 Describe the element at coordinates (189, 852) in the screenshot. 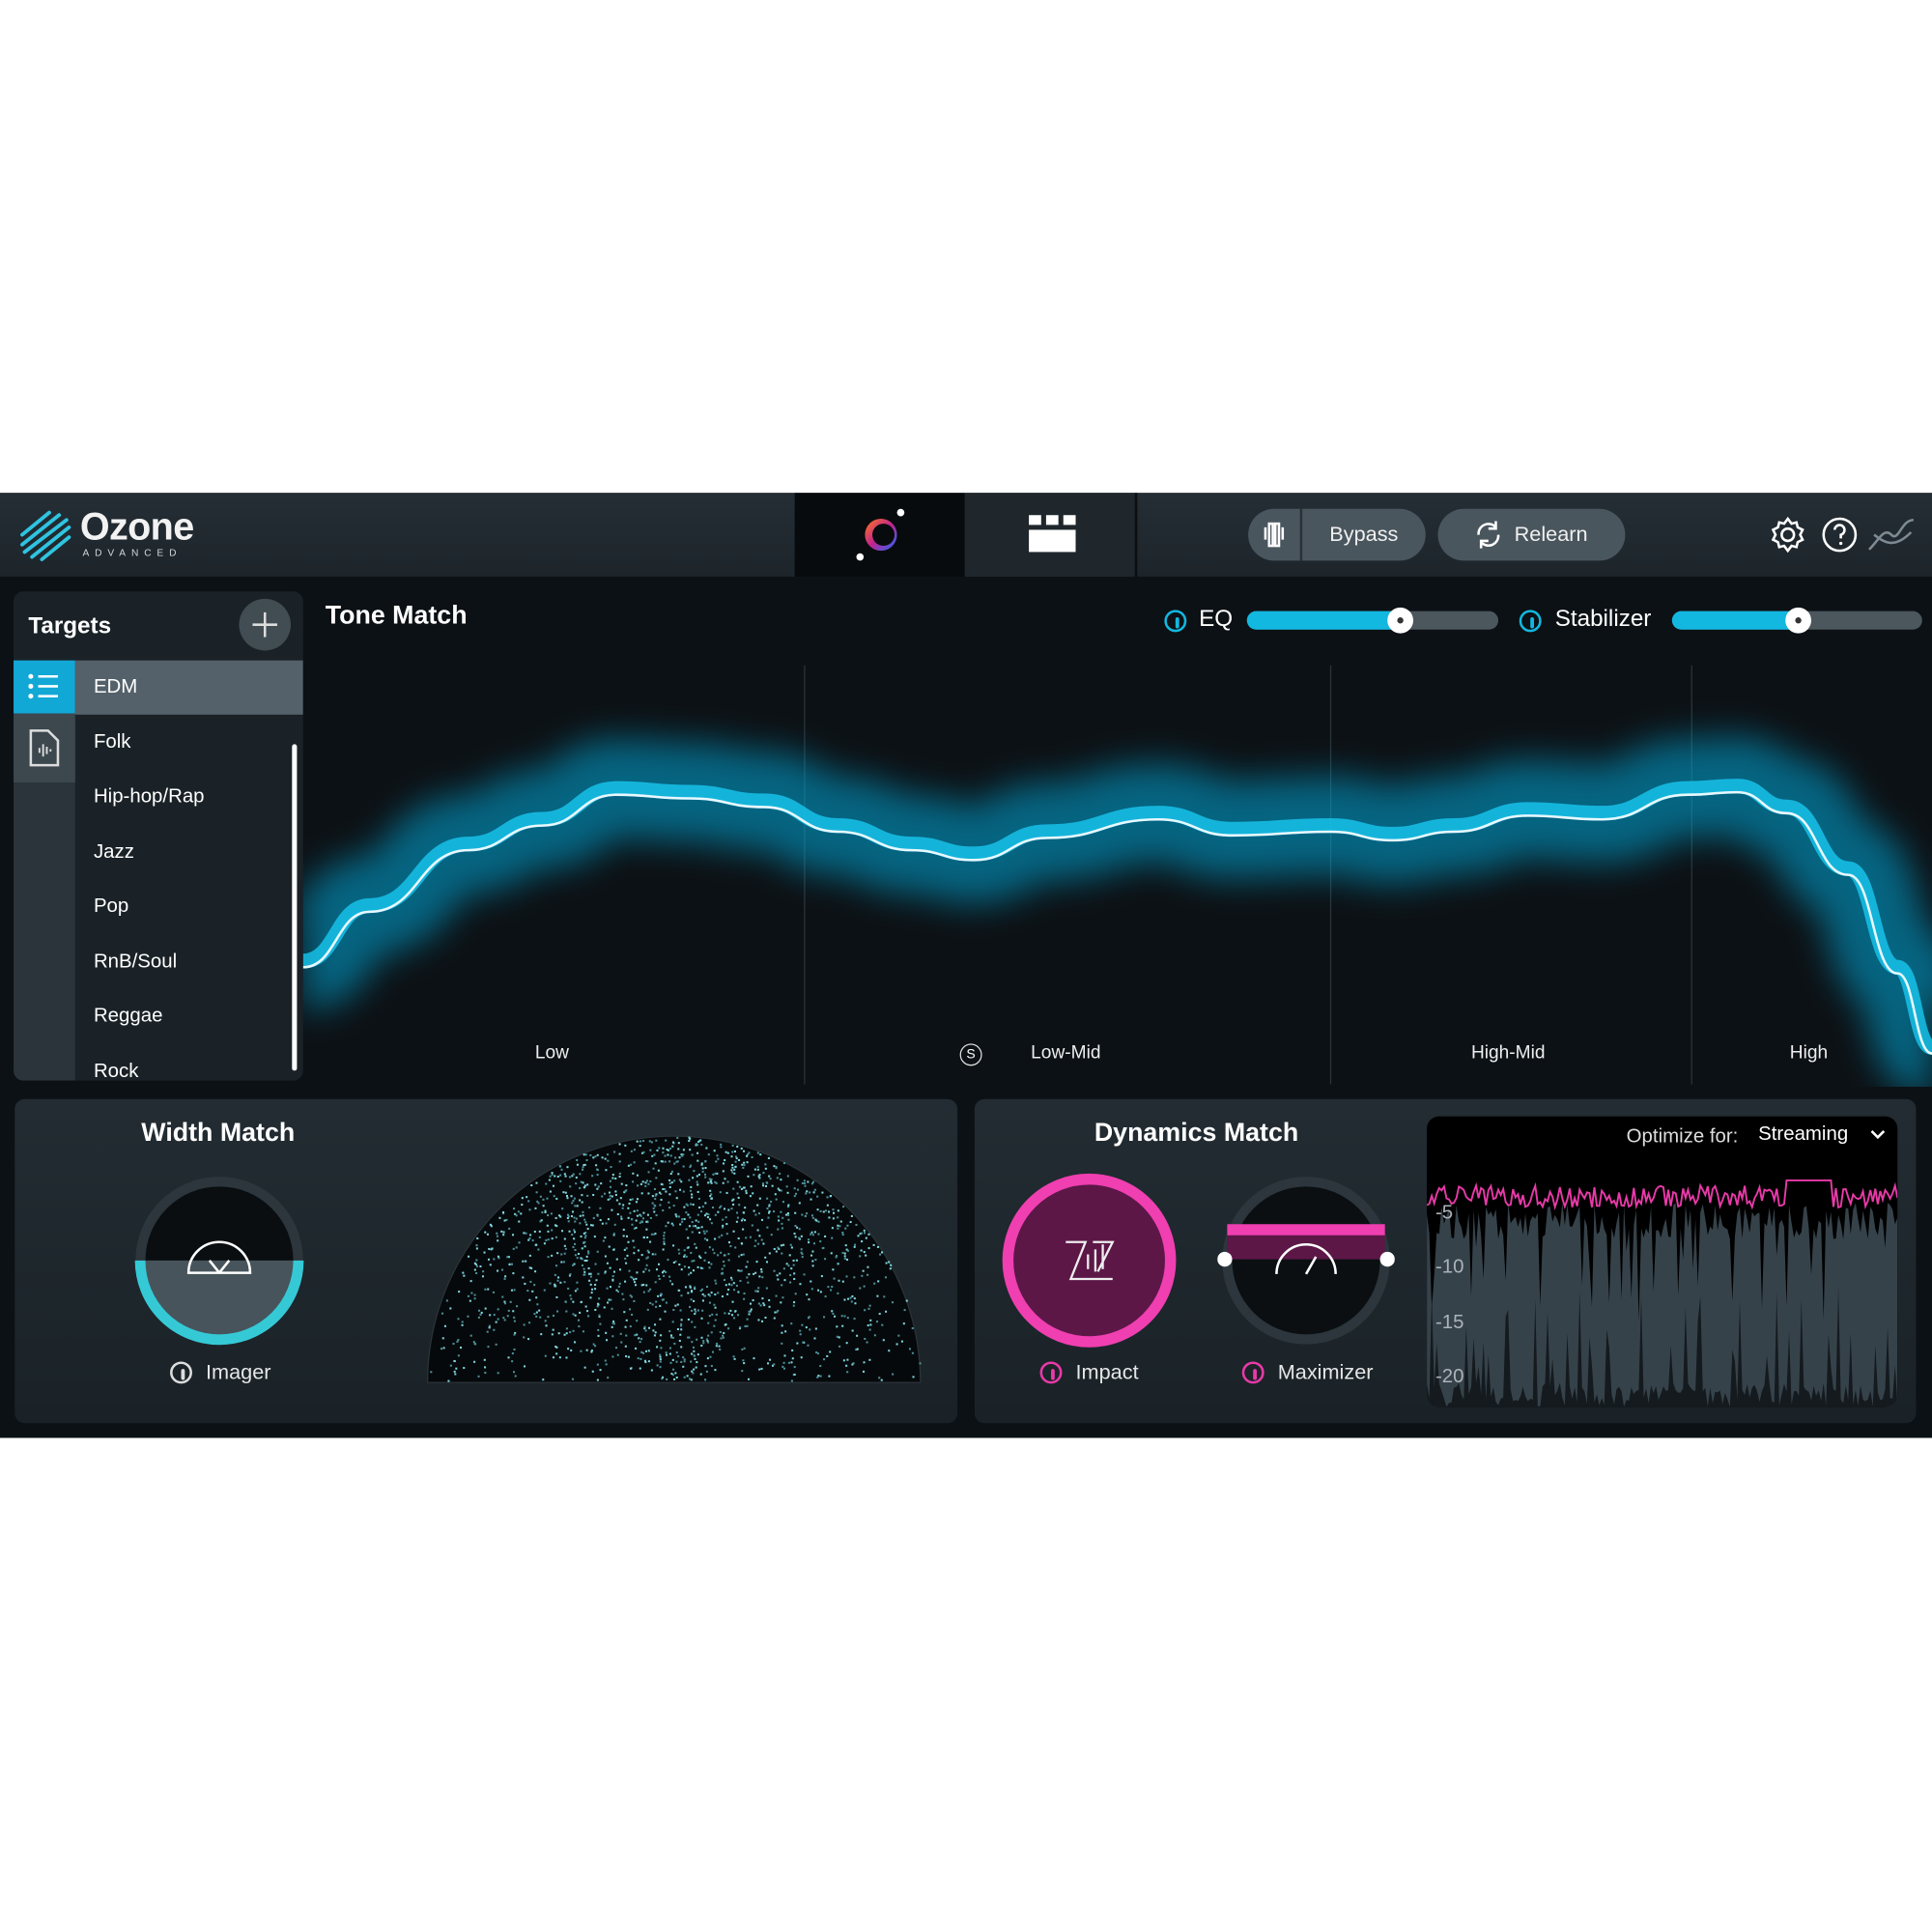

I see `target-item: Jazz` at that location.